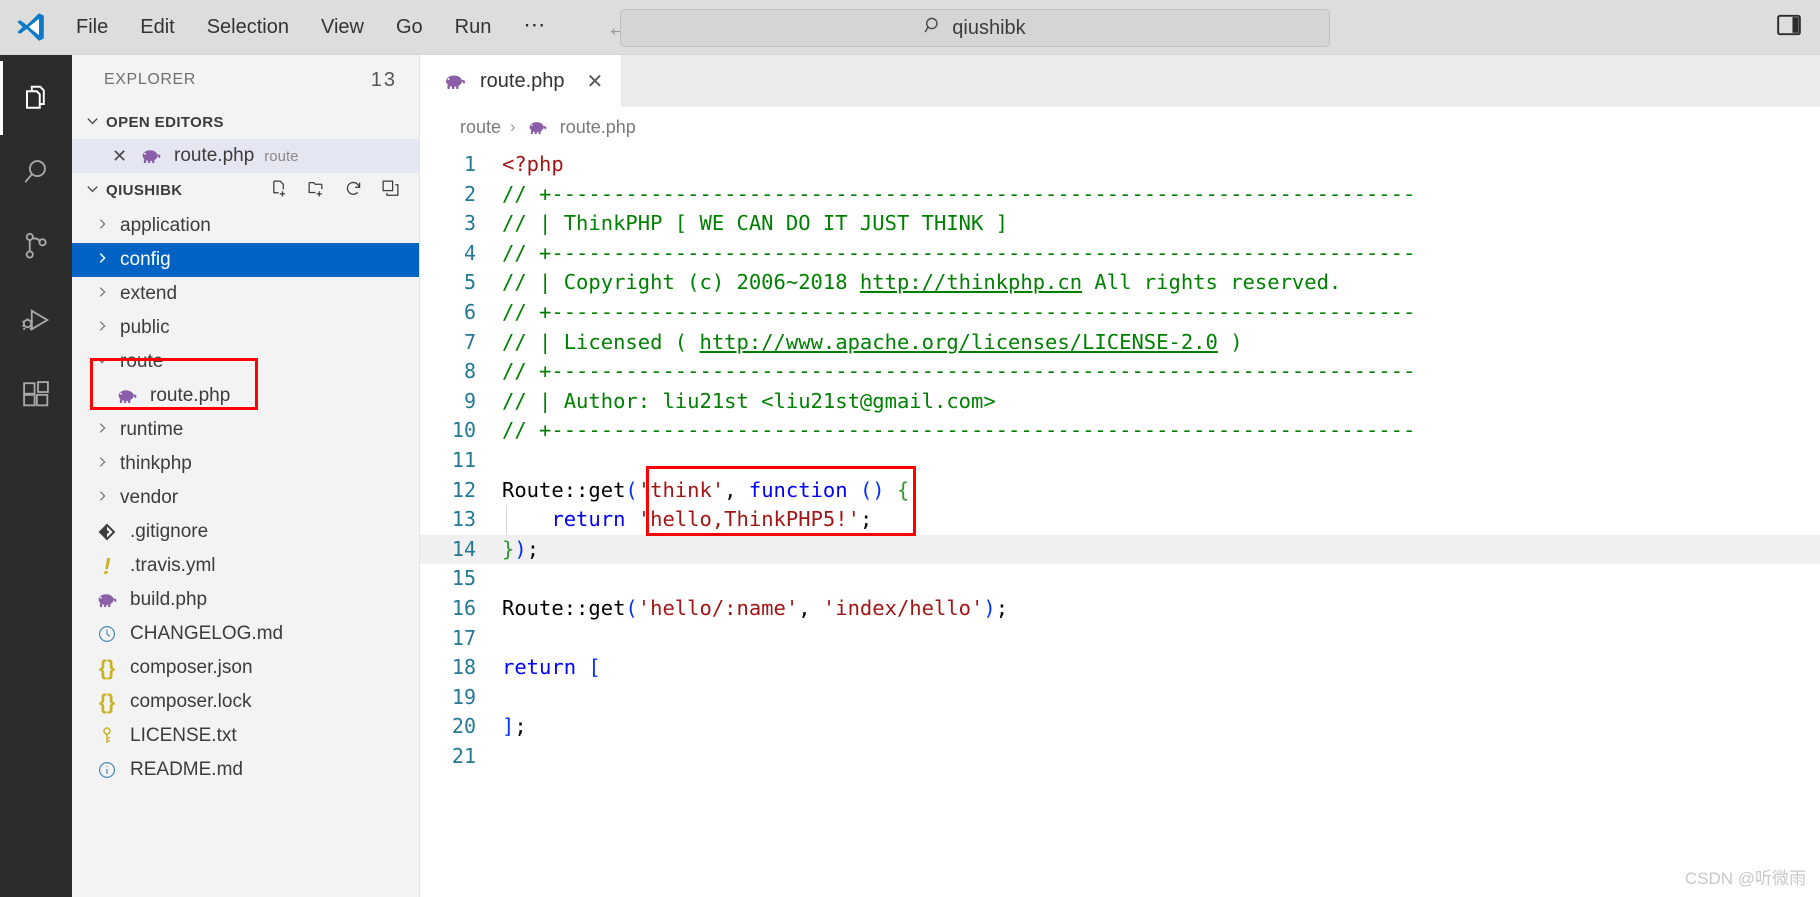 This screenshot has width=1820, height=897. Describe the element at coordinates (1120, 668) in the screenshot. I see `code-line: 18 return [` at that location.